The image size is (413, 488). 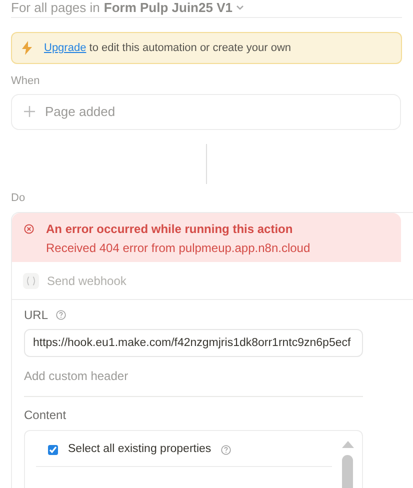 What do you see at coordinates (168, 8) in the screenshot?
I see `database-selector: Form Pulp Juin25 V1` at bounding box center [168, 8].